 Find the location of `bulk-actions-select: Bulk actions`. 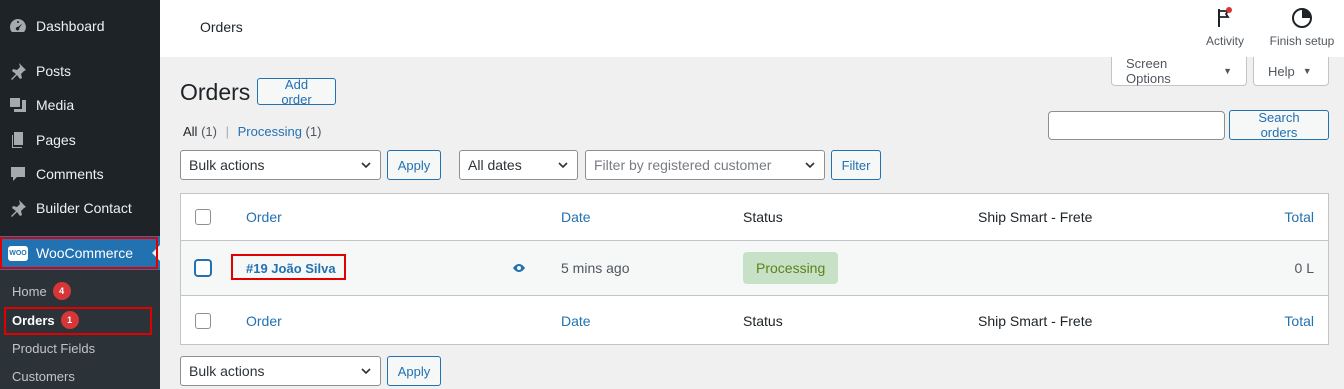

bulk-actions-select: Bulk actions is located at coordinates (280, 165).